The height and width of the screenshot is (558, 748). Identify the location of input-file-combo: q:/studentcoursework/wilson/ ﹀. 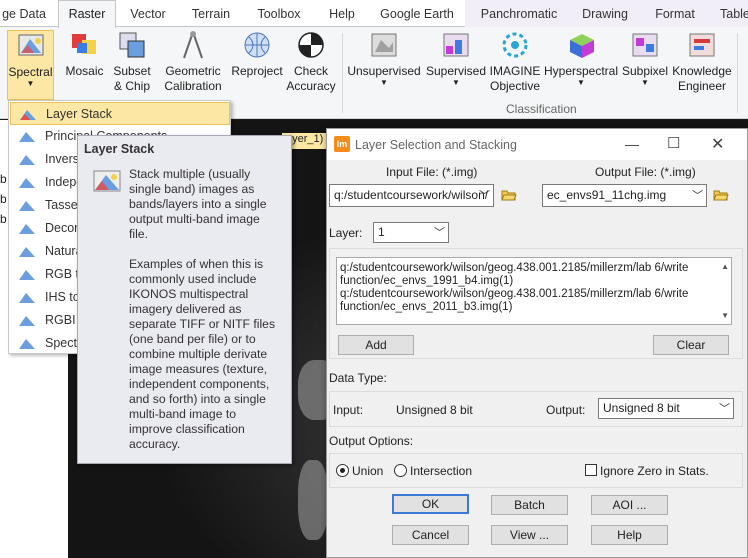
(411, 195).